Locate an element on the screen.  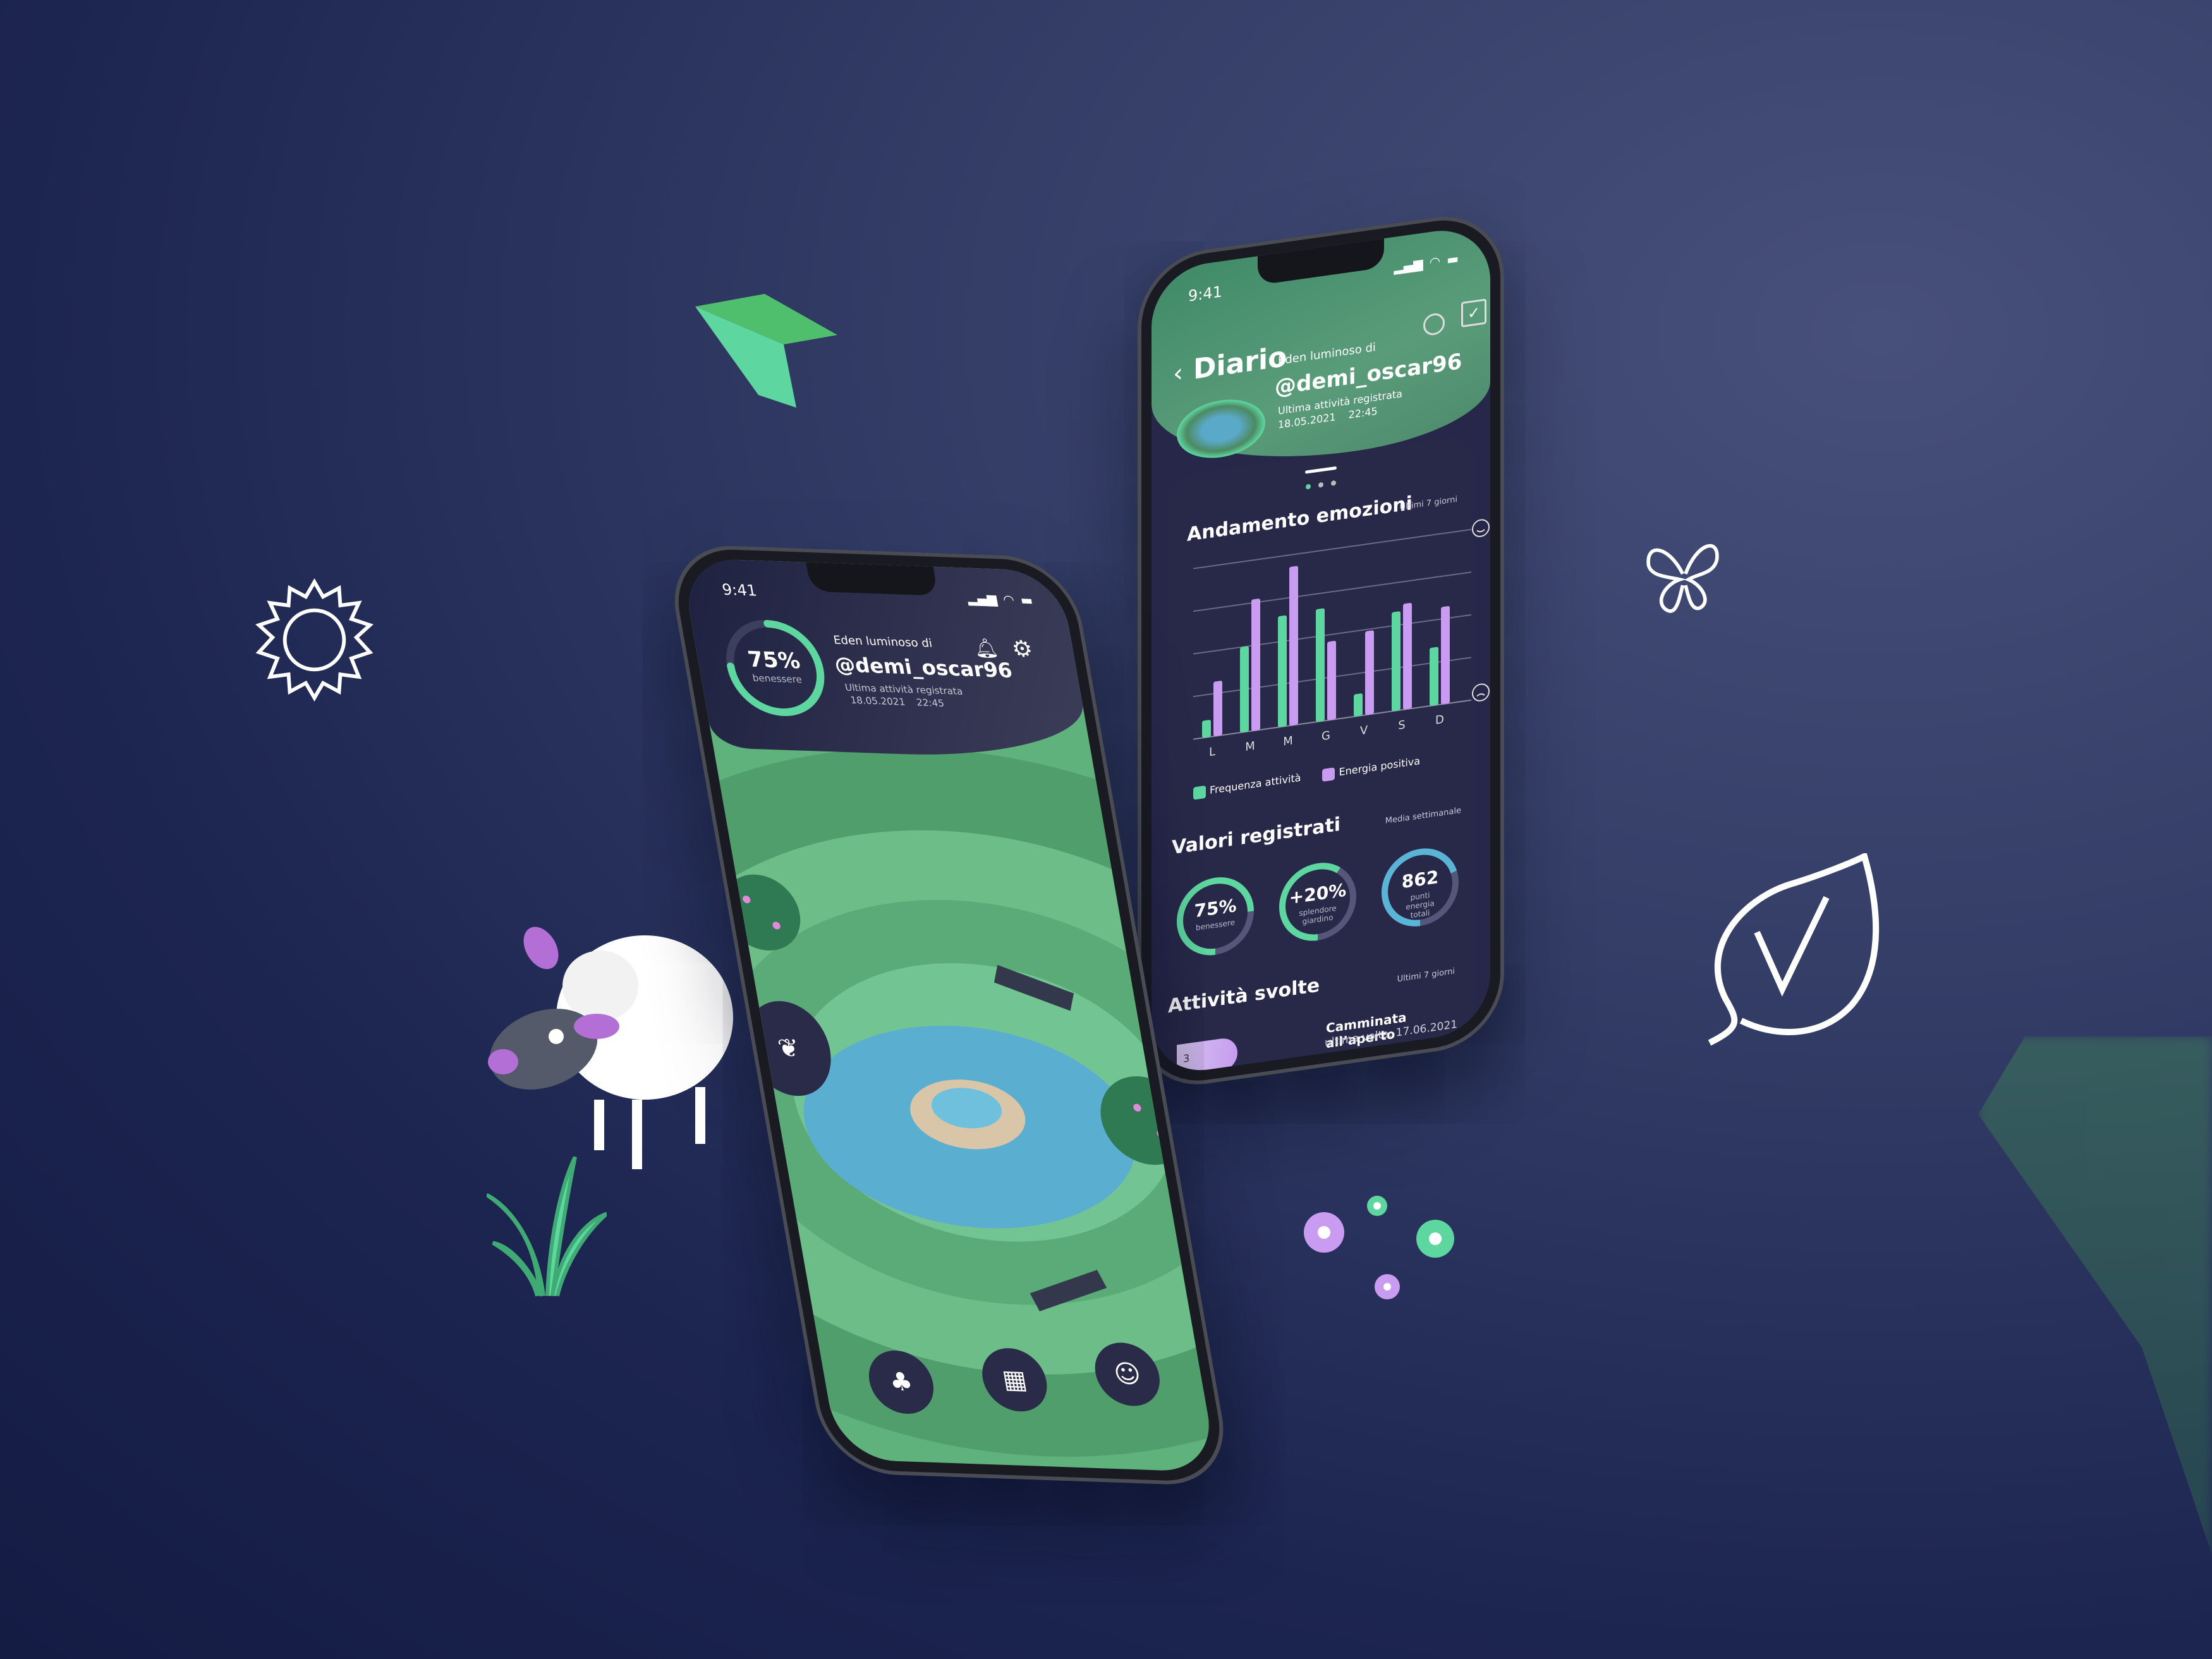
plant-in-hand-icon: ❦ is located at coordinates (788, 1048).